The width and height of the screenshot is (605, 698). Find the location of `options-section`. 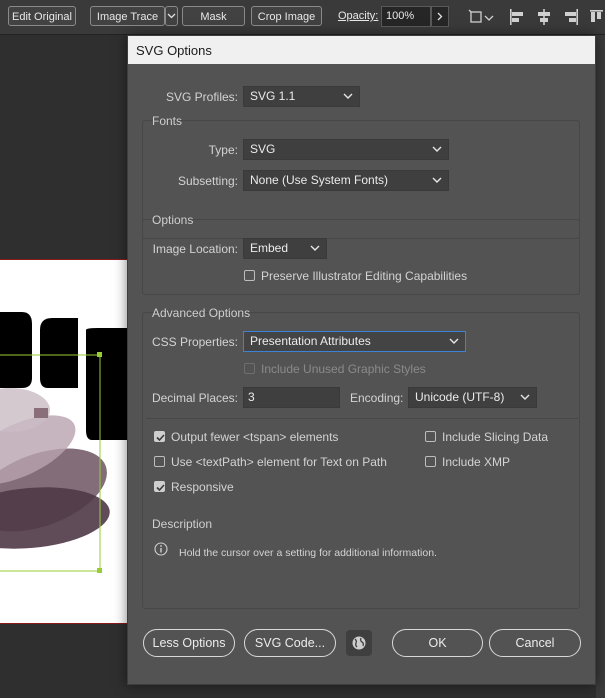

options-section is located at coordinates (361, 257).